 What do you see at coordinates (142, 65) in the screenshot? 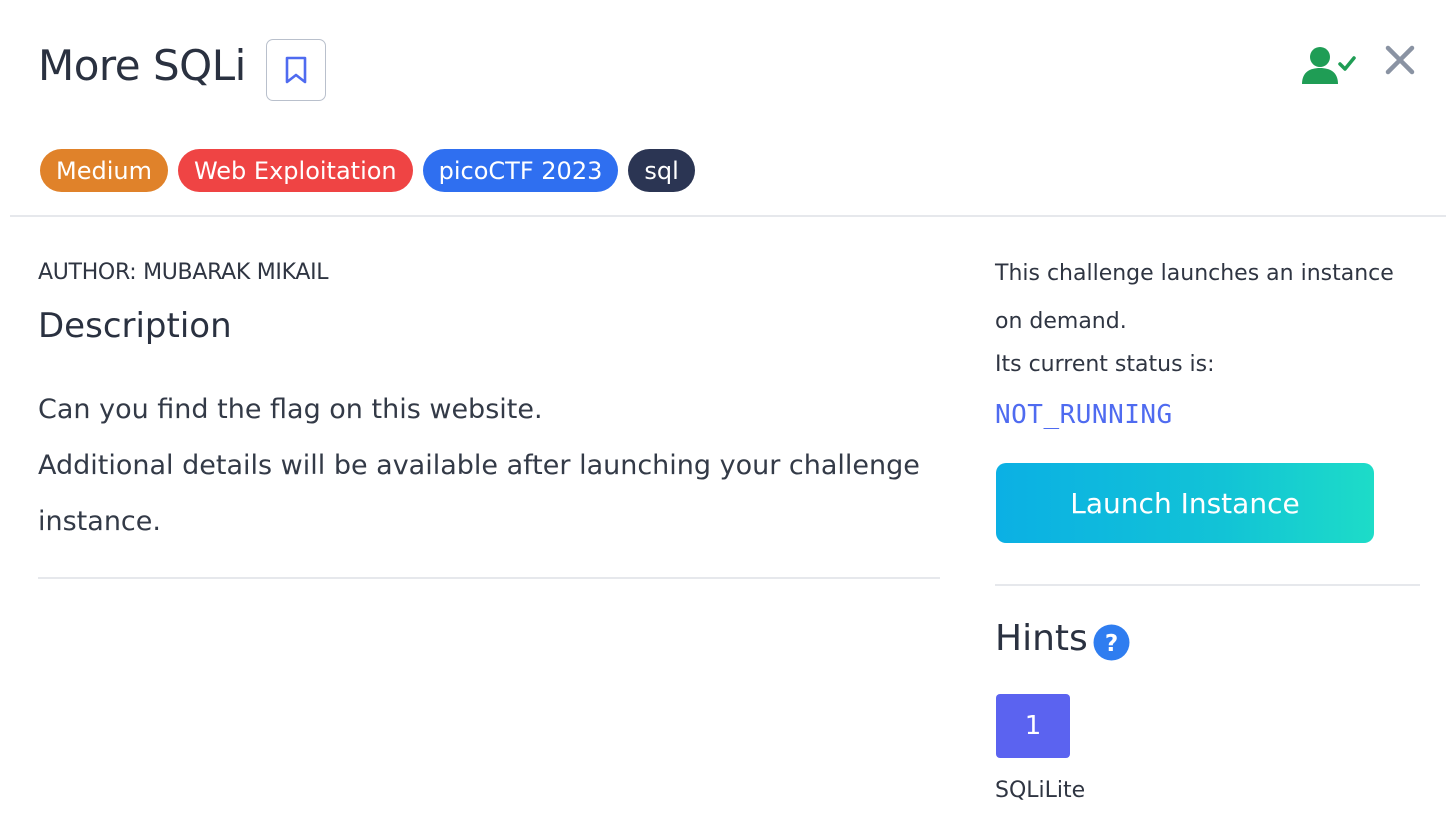
I see `challenge-title: More SQLi` at bounding box center [142, 65].